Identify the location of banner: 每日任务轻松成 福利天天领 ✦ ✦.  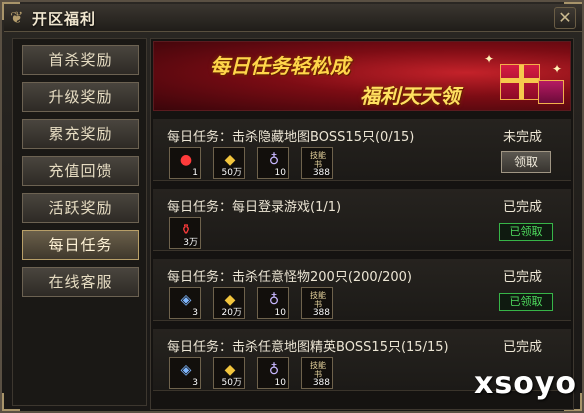
(362, 76).